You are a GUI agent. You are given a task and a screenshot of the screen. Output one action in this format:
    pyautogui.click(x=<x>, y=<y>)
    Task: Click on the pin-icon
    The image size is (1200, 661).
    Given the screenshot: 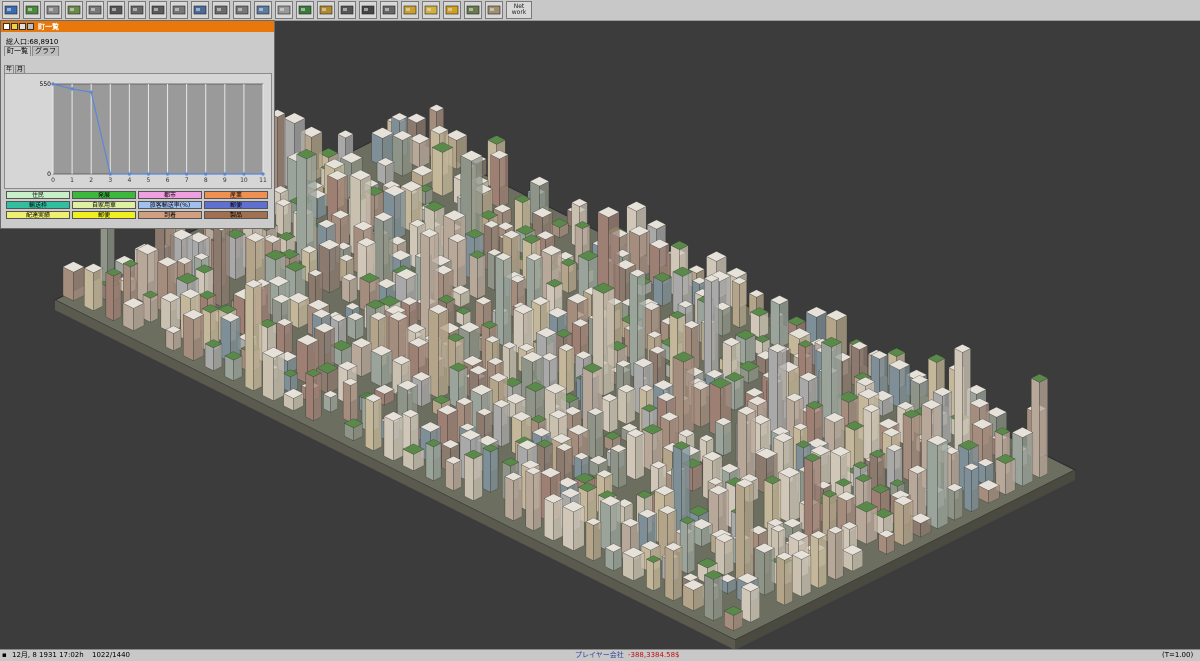 What is the action you would take?
    pyautogui.click(x=22, y=26)
    